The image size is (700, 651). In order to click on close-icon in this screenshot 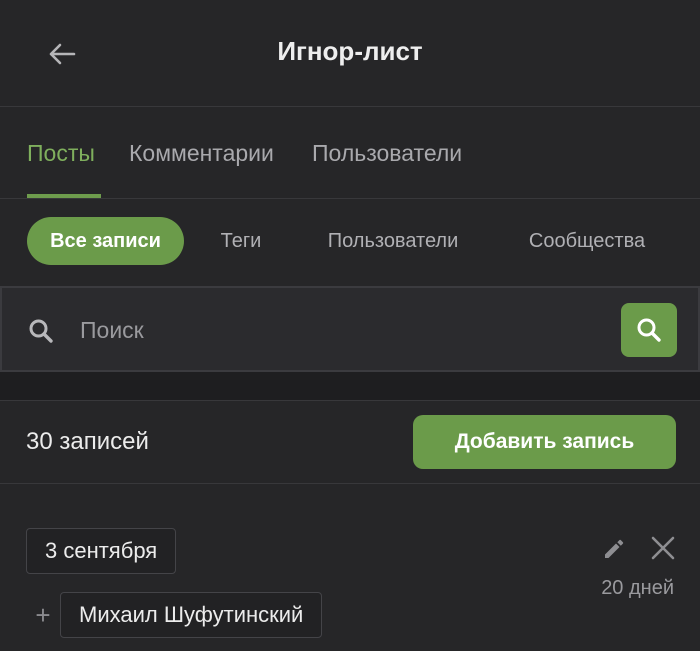, I will do `click(663, 548)`.